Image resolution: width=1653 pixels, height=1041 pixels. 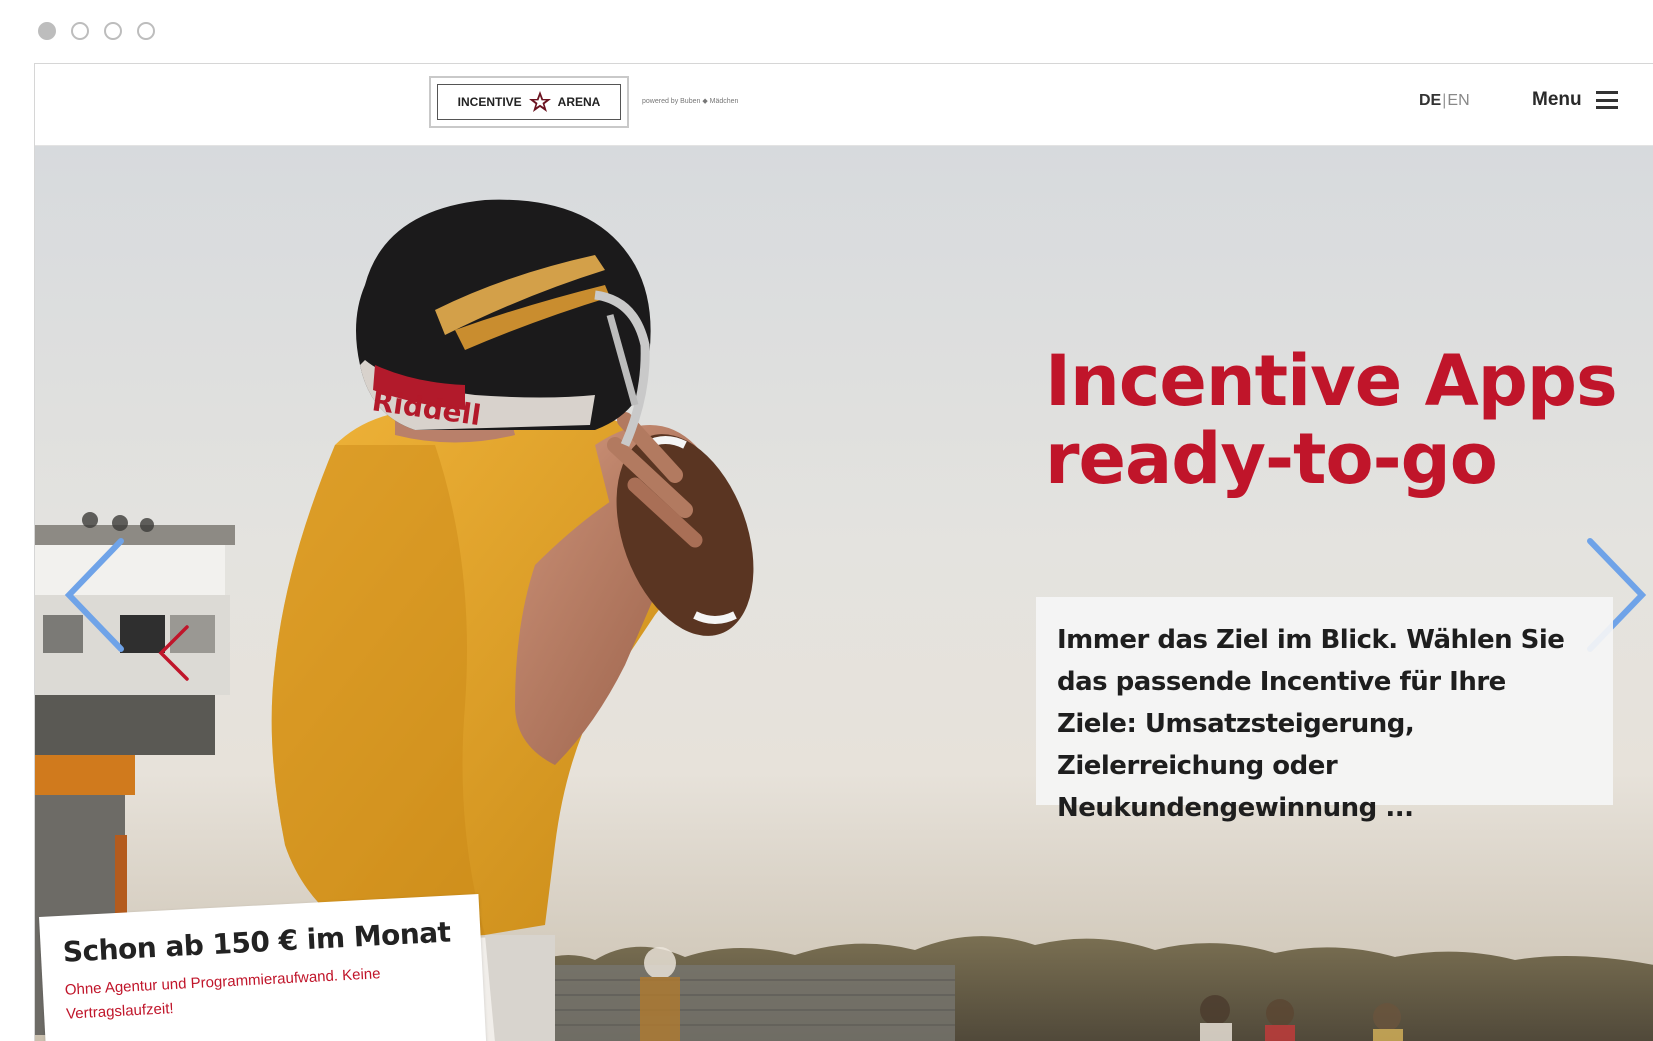 What do you see at coordinates (690, 101) in the screenshot?
I see `powered-by-text: powered by Buben ◆ Mädchen` at bounding box center [690, 101].